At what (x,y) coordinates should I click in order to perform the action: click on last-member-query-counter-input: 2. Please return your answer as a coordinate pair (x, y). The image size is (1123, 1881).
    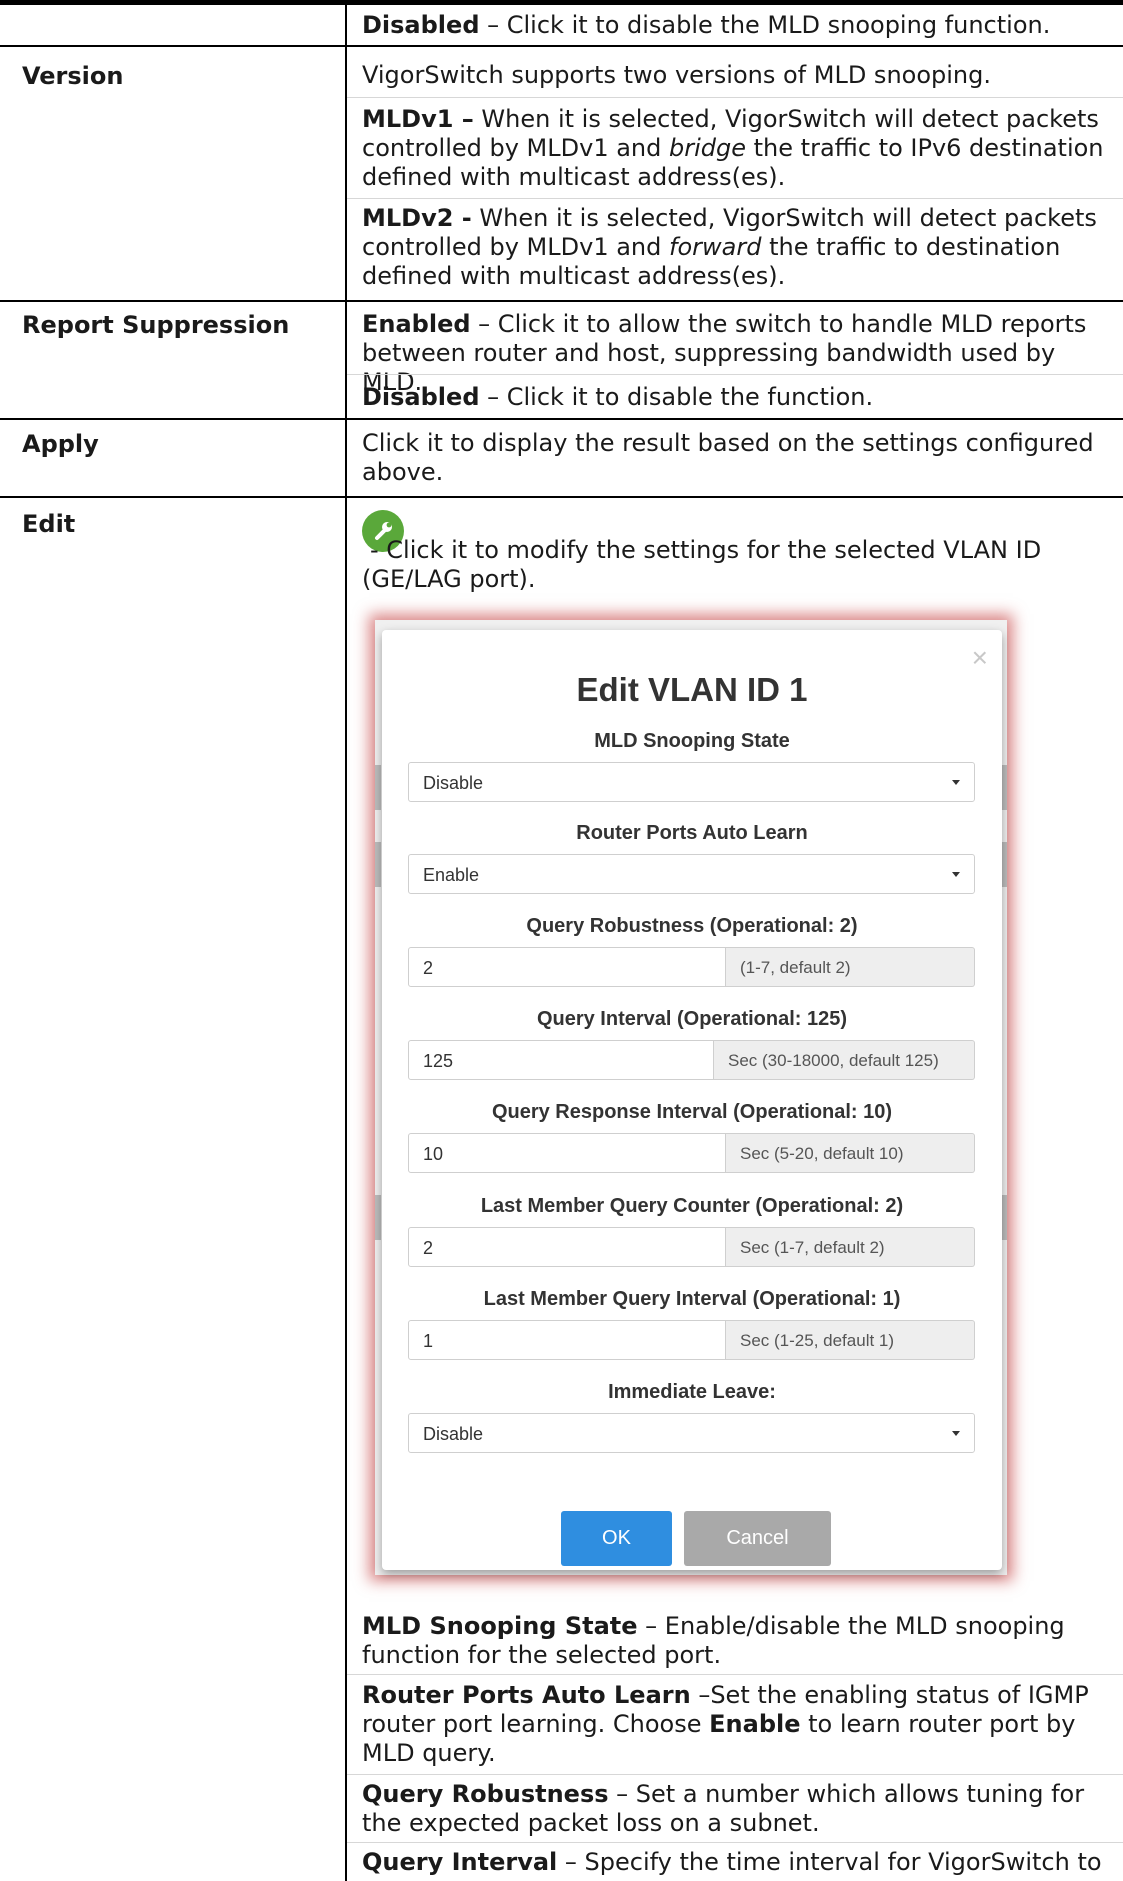
    Looking at the image, I should click on (567, 1247).